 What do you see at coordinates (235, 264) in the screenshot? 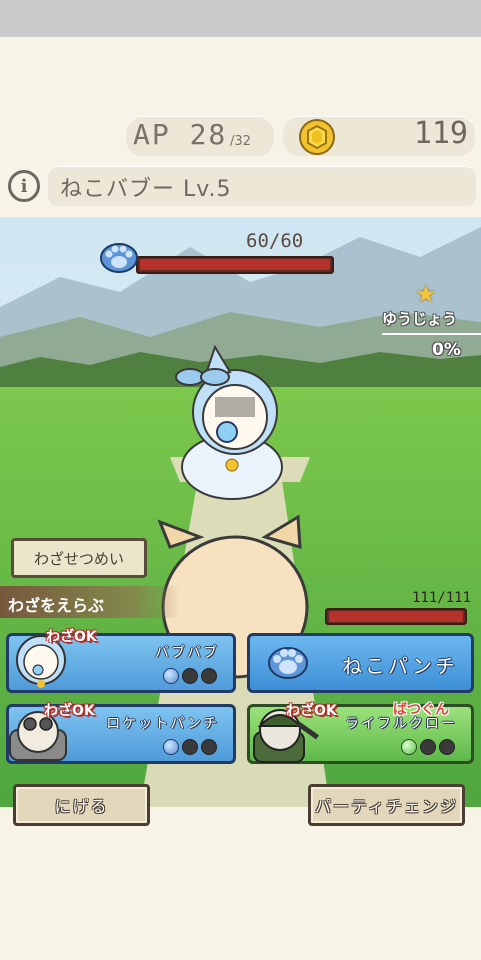
I see `enemy-hp-fill` at bounding box center [235, 264].